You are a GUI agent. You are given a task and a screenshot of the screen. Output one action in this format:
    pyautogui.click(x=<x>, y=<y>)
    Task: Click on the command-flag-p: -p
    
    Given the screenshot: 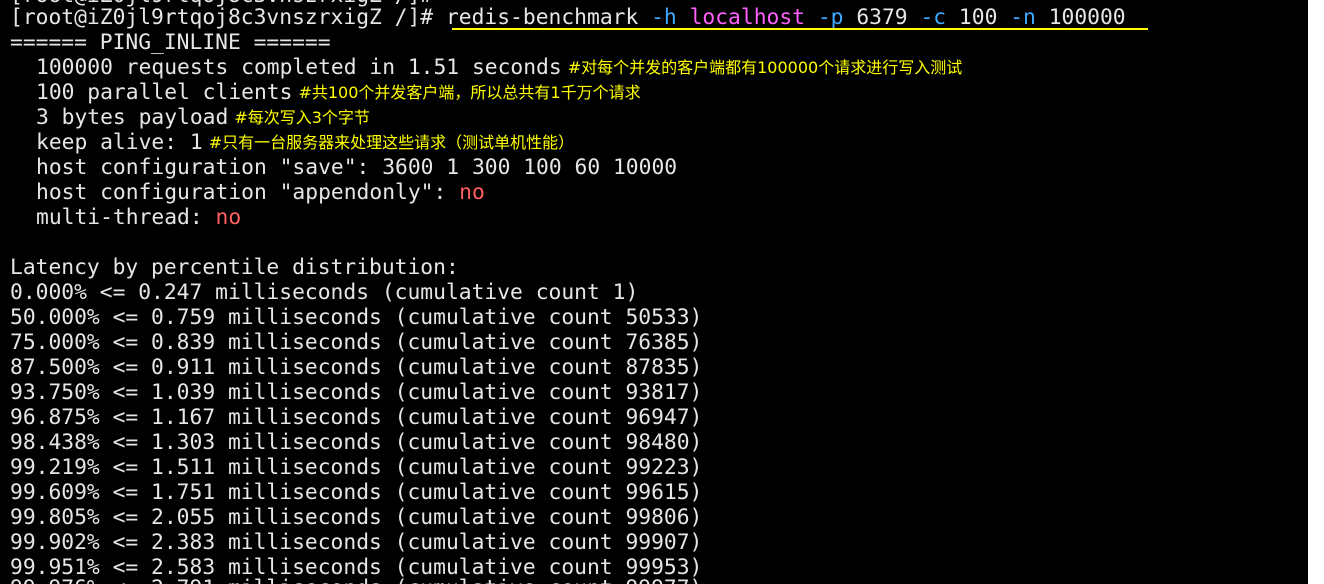 What is the action you would take?
    pyautogui.click(x=830, y=17)
    